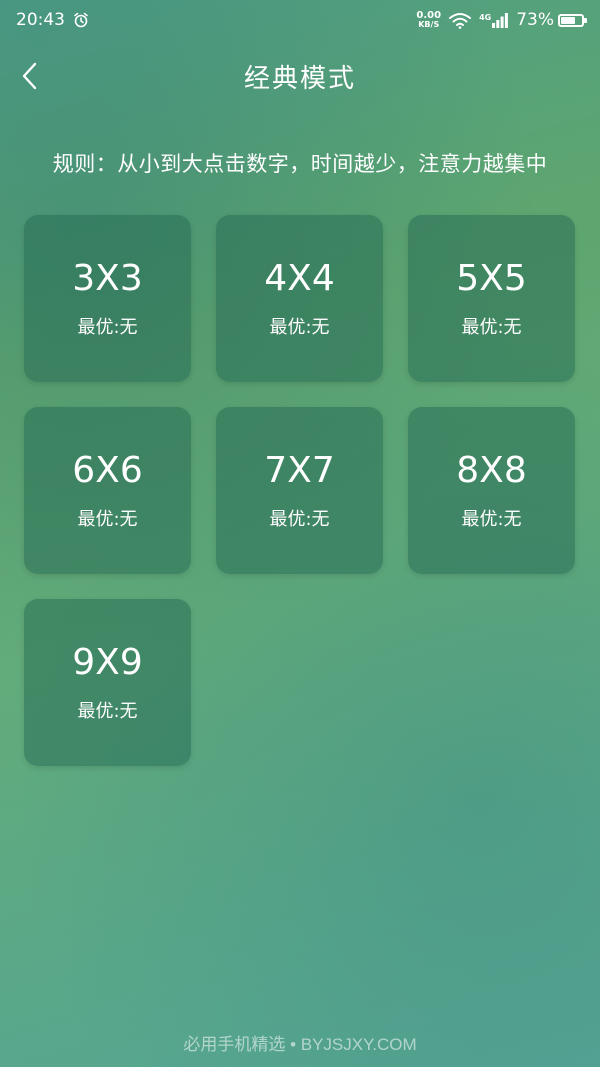 This screenshot has width=600, height=1067. What do you see at coordinates (485, 17) in the screenshot?
I see `network-type: 4G` at bounding box center [485, 17].